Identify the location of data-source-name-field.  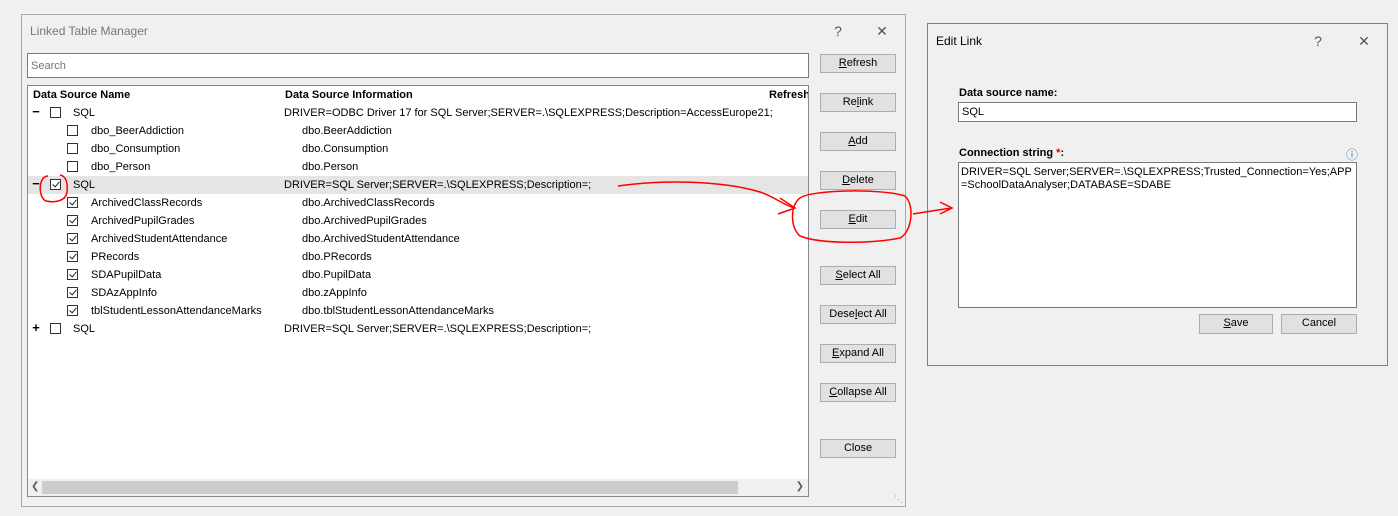
(1157, 112).